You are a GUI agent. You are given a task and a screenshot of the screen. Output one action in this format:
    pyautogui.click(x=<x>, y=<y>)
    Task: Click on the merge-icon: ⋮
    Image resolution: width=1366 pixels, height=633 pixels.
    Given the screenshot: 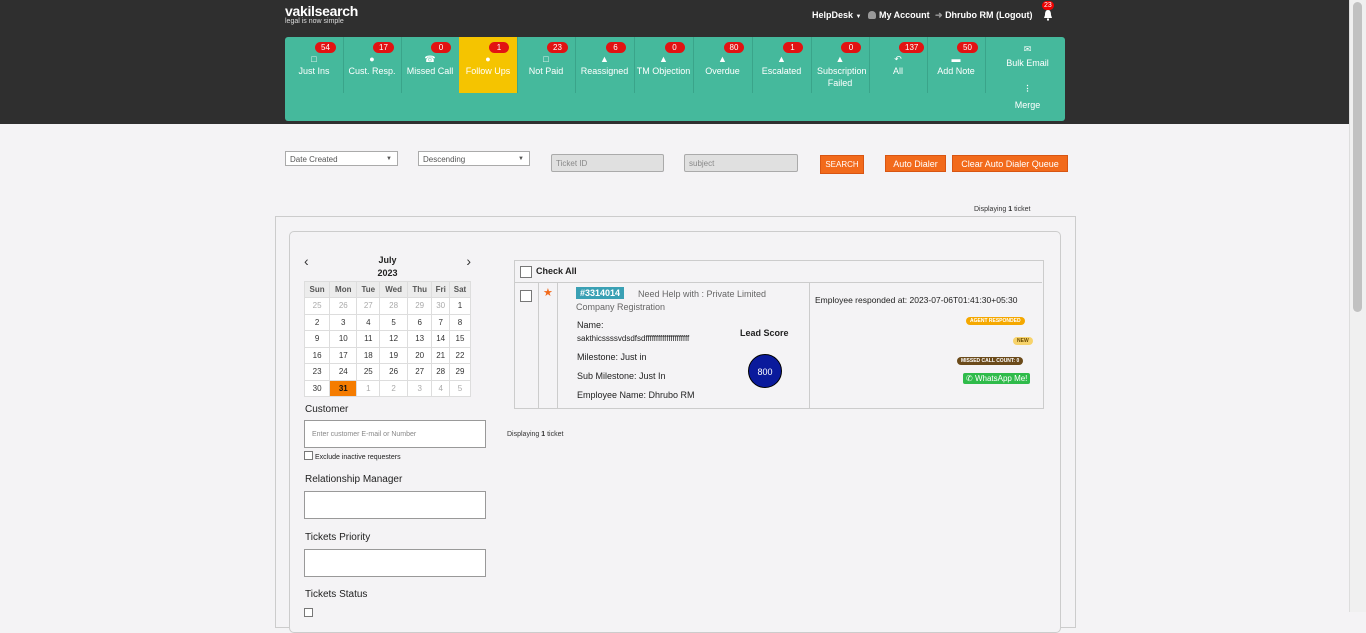 What is the action you would take?
    pyautogui.click(x=1027, y=88)
    